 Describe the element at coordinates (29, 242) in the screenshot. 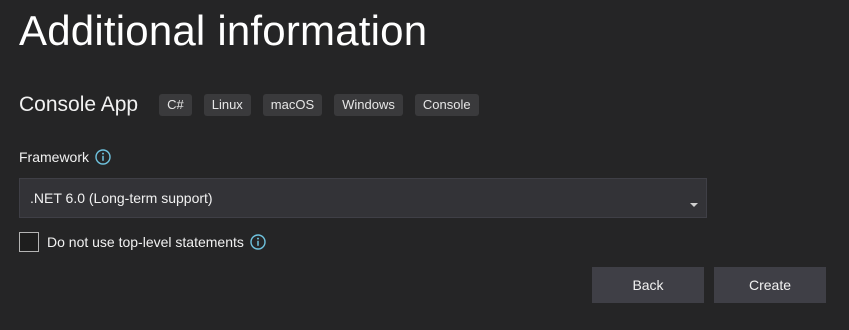

I see `top-level-statements-checkbox` at that location.